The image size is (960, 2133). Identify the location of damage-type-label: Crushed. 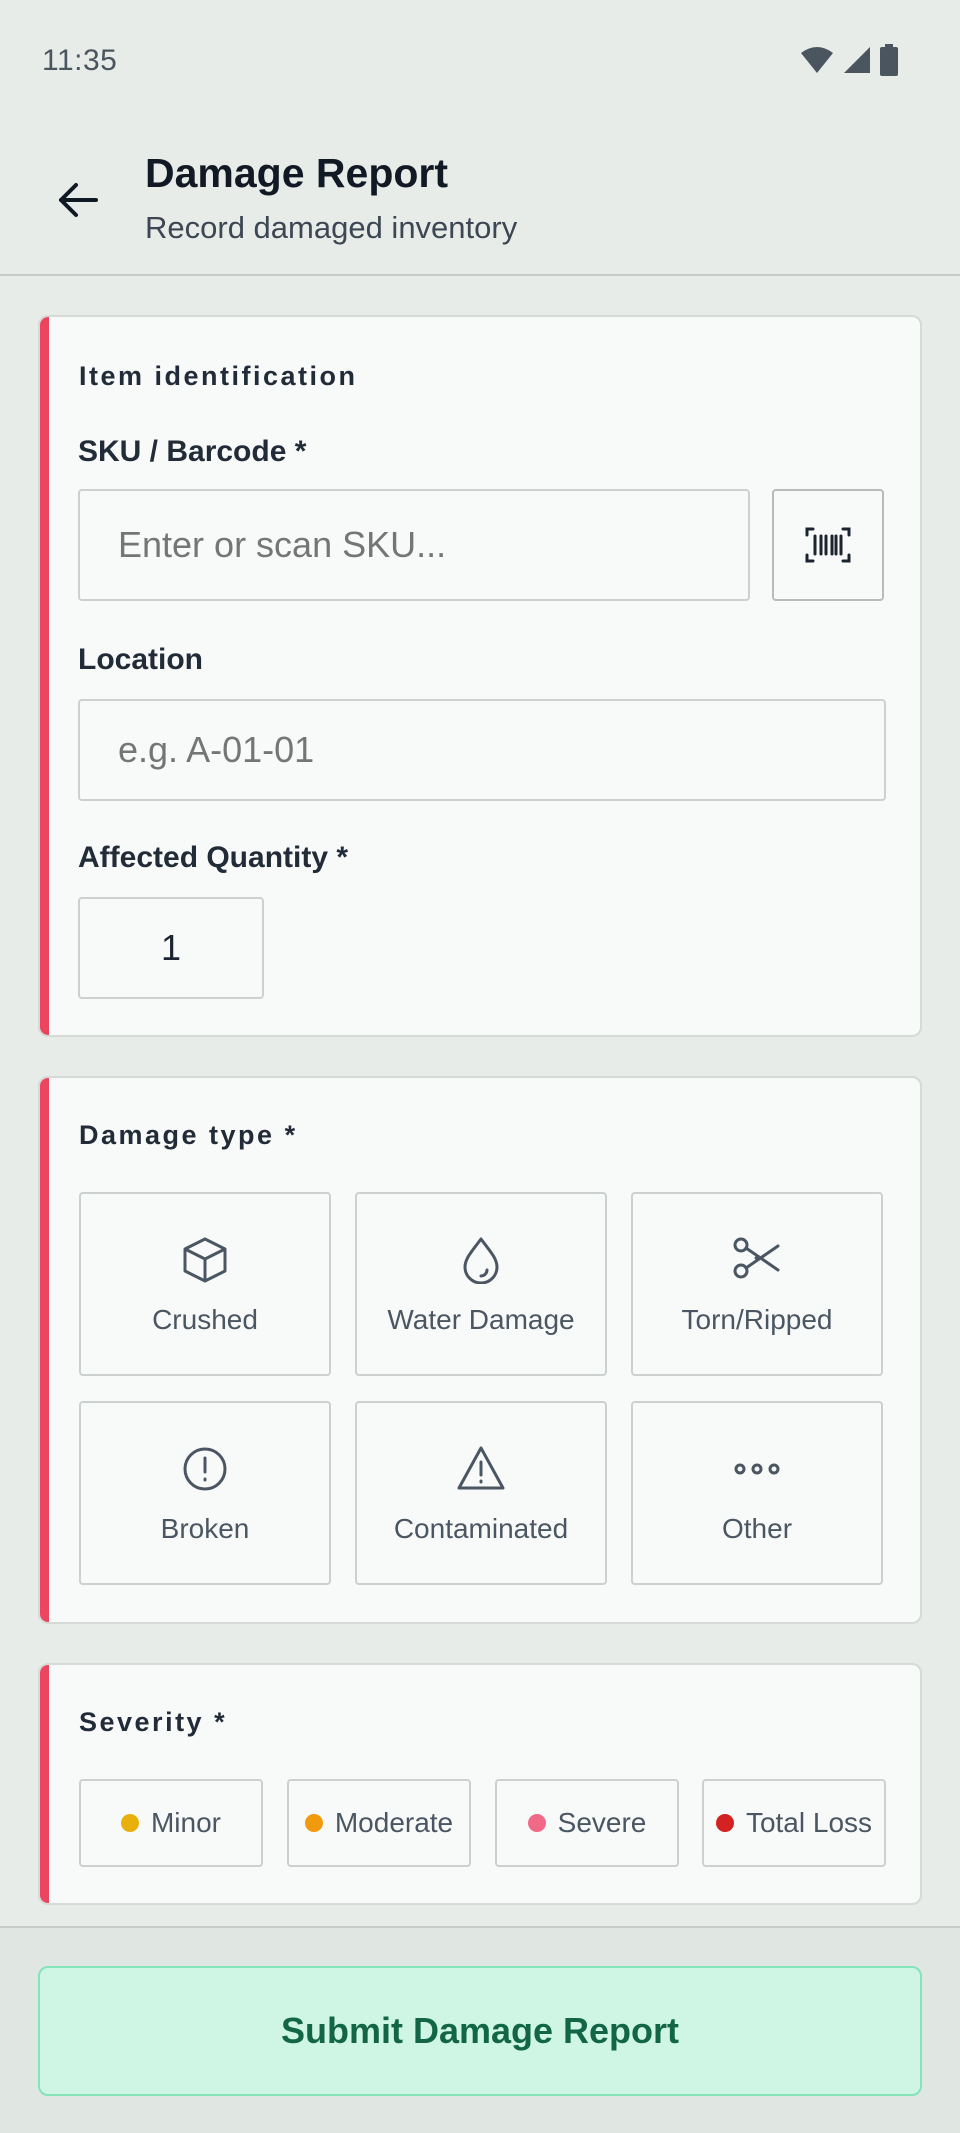
(205, 1319).